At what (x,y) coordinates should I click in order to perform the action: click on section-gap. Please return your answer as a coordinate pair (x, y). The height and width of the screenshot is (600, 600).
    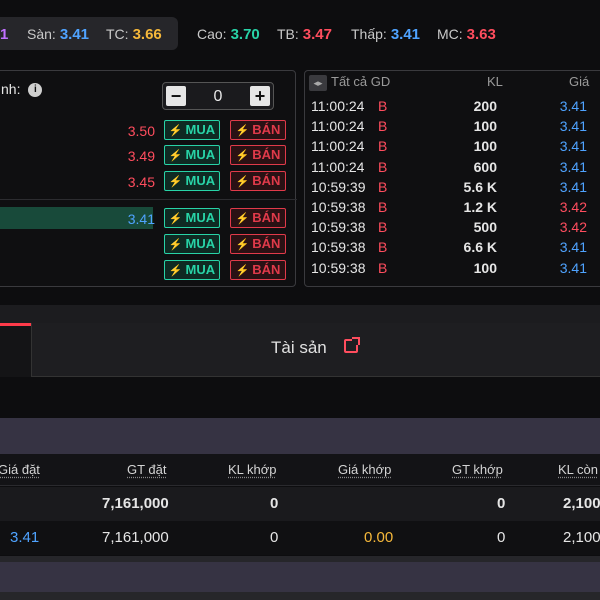
    Looking at the image, I should click on (300, 314).